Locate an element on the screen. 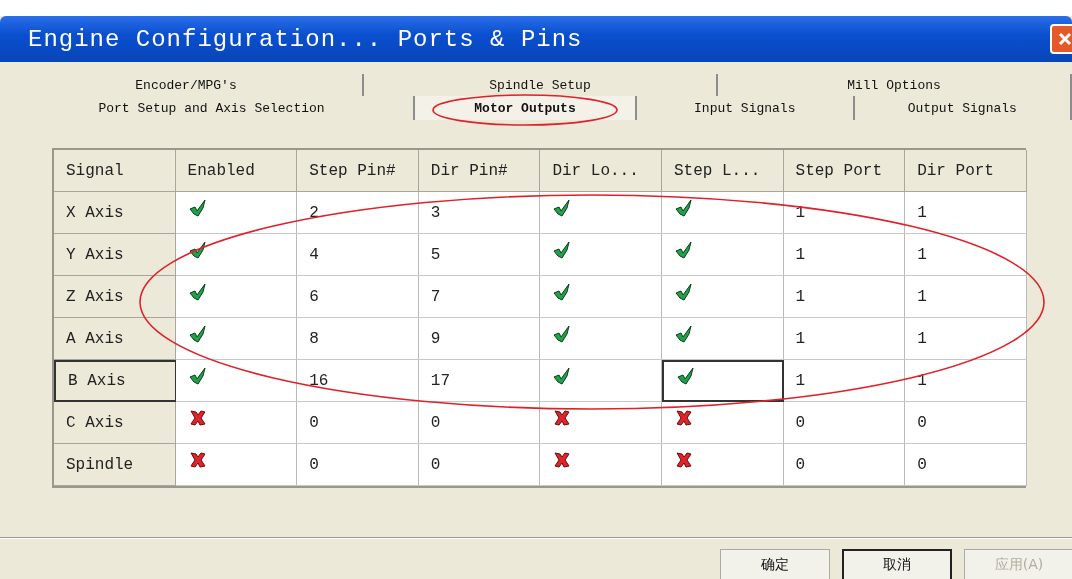 This screenshot has height=579, width=1072. column-header: Dir Pin# is located at coordinates (479, 171).